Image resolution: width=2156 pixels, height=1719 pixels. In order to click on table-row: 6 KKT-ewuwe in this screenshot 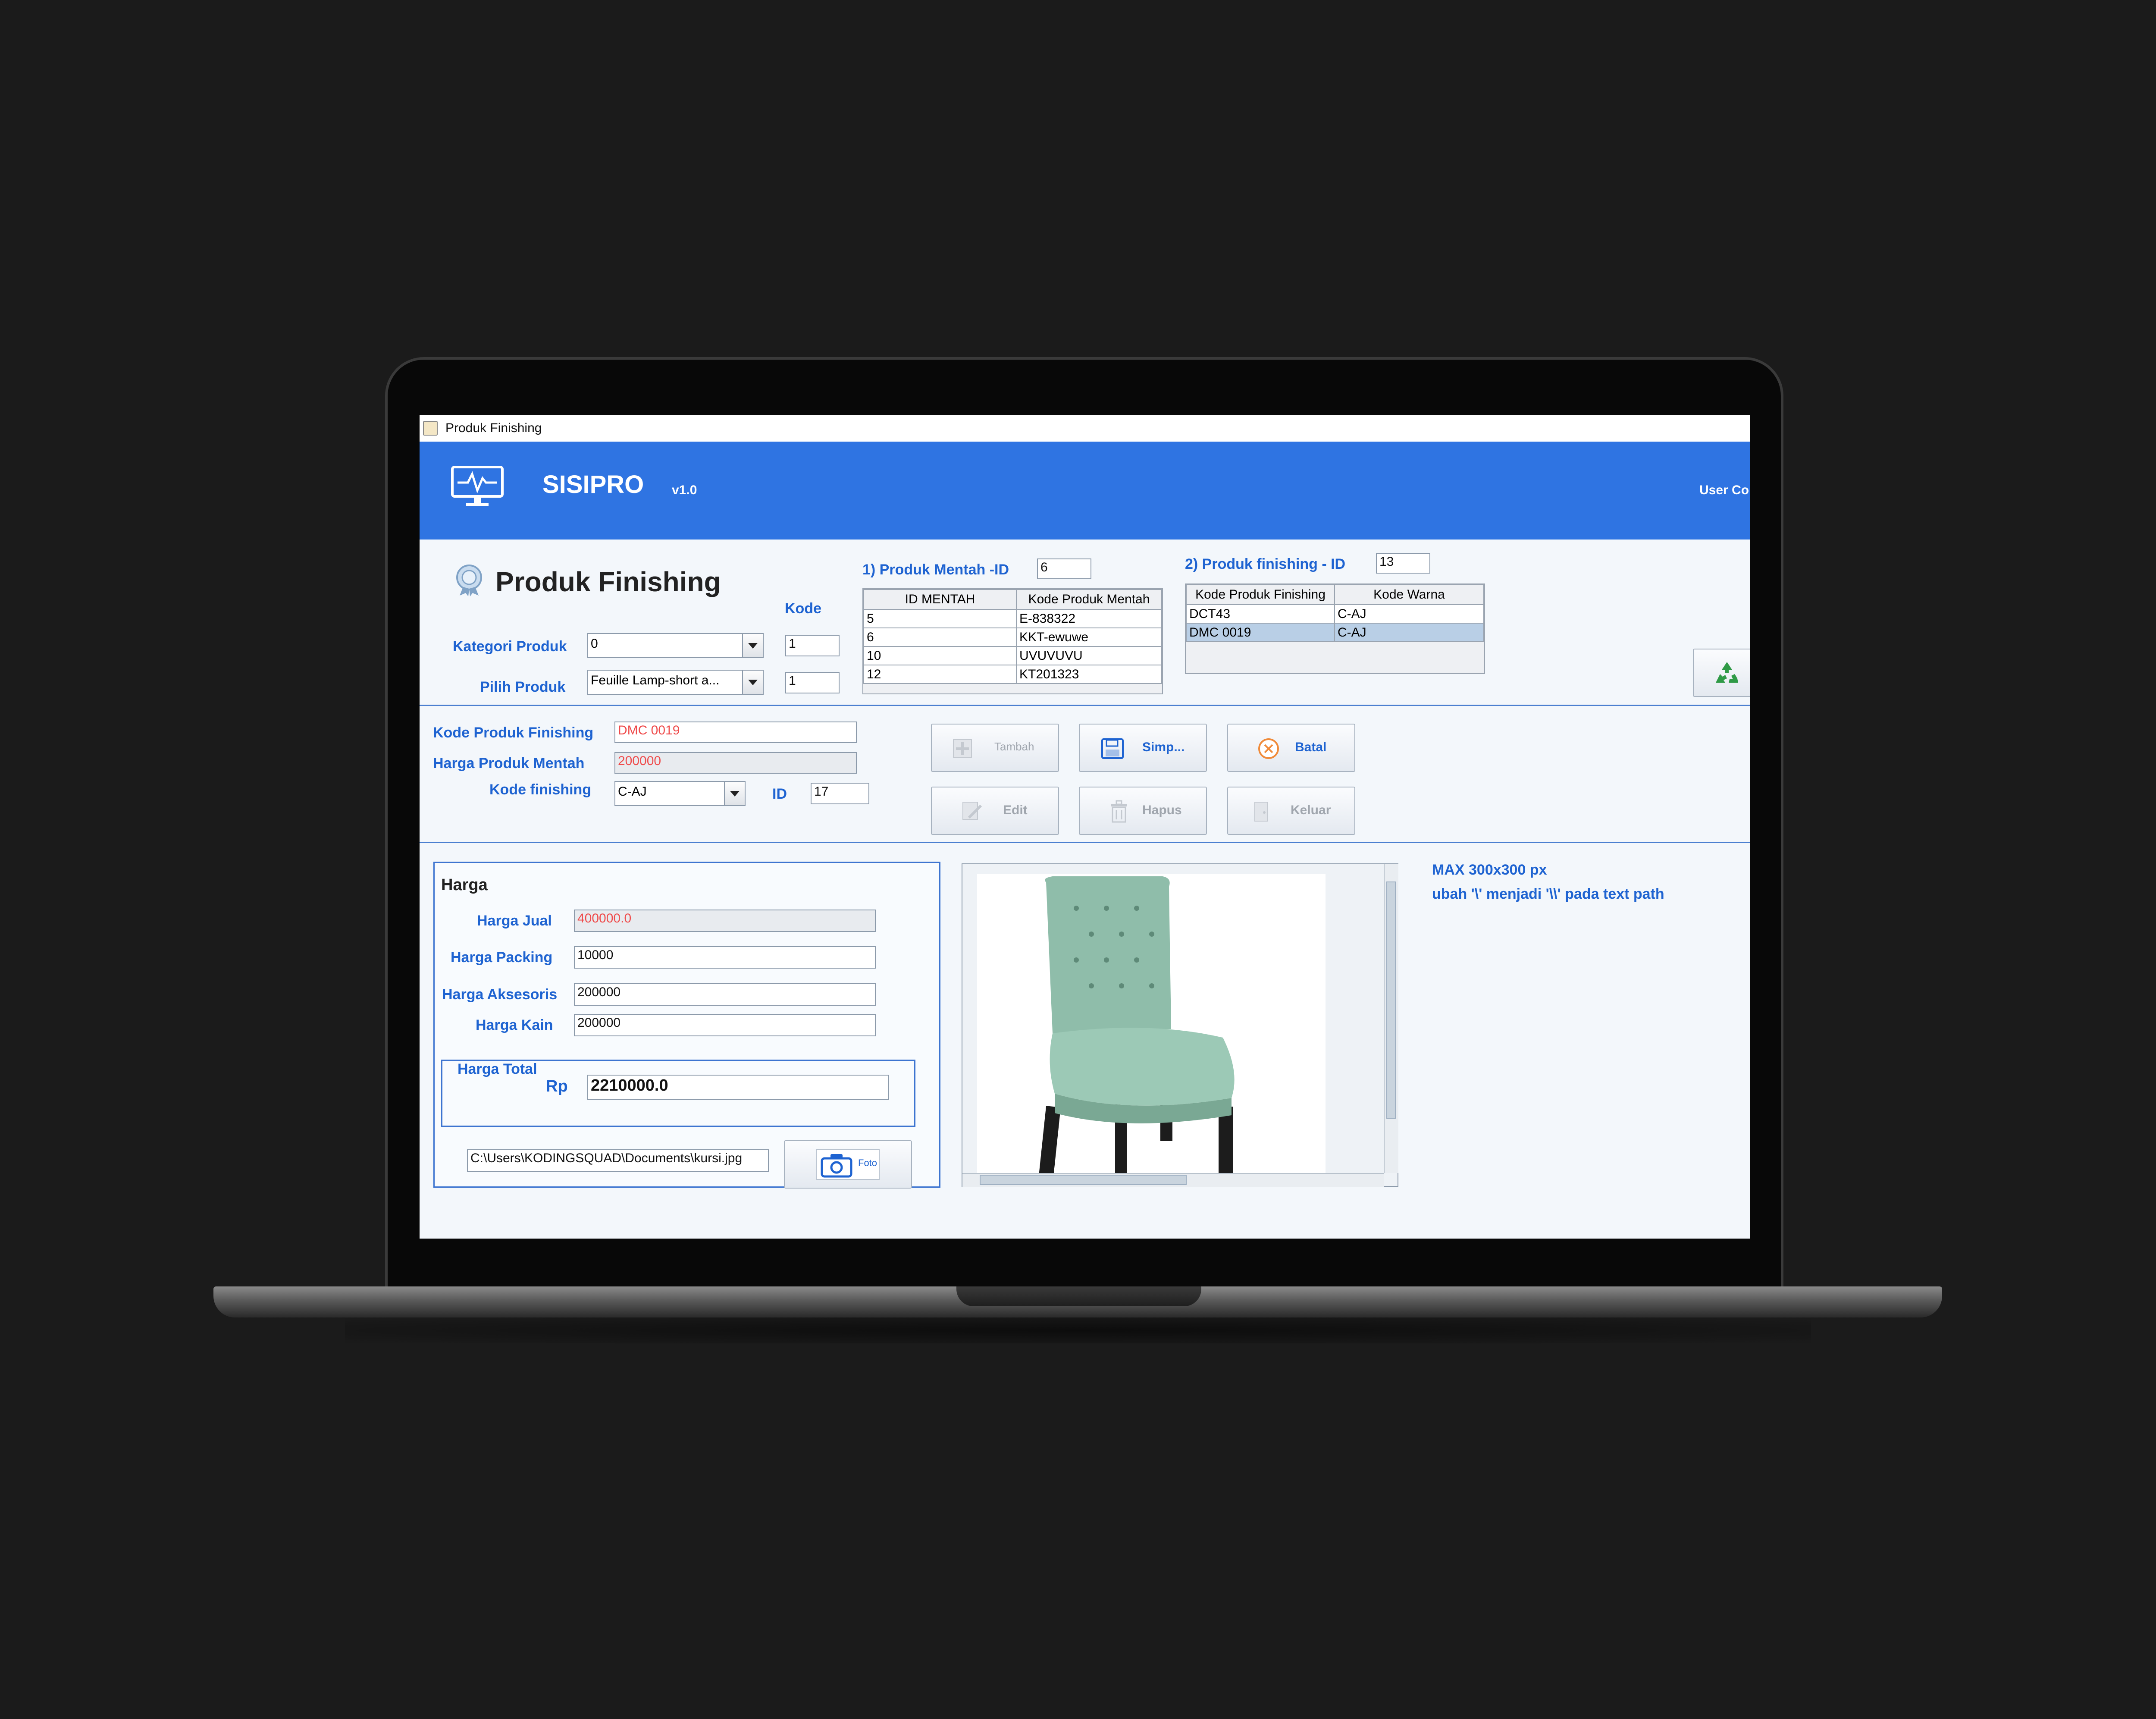, I will do `click(1012, 637)`.